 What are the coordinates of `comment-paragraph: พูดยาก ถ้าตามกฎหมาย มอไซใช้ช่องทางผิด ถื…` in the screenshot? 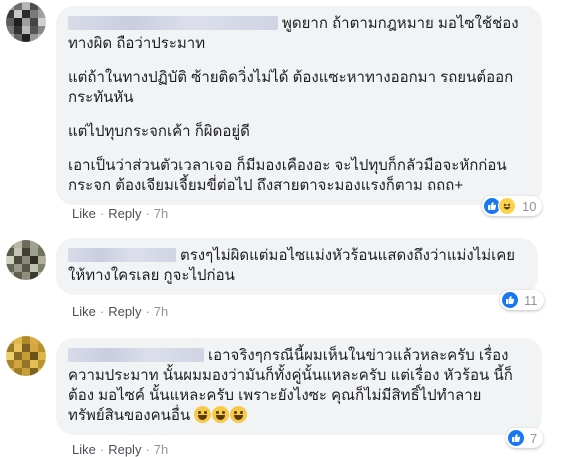 It's located at (293, 33).